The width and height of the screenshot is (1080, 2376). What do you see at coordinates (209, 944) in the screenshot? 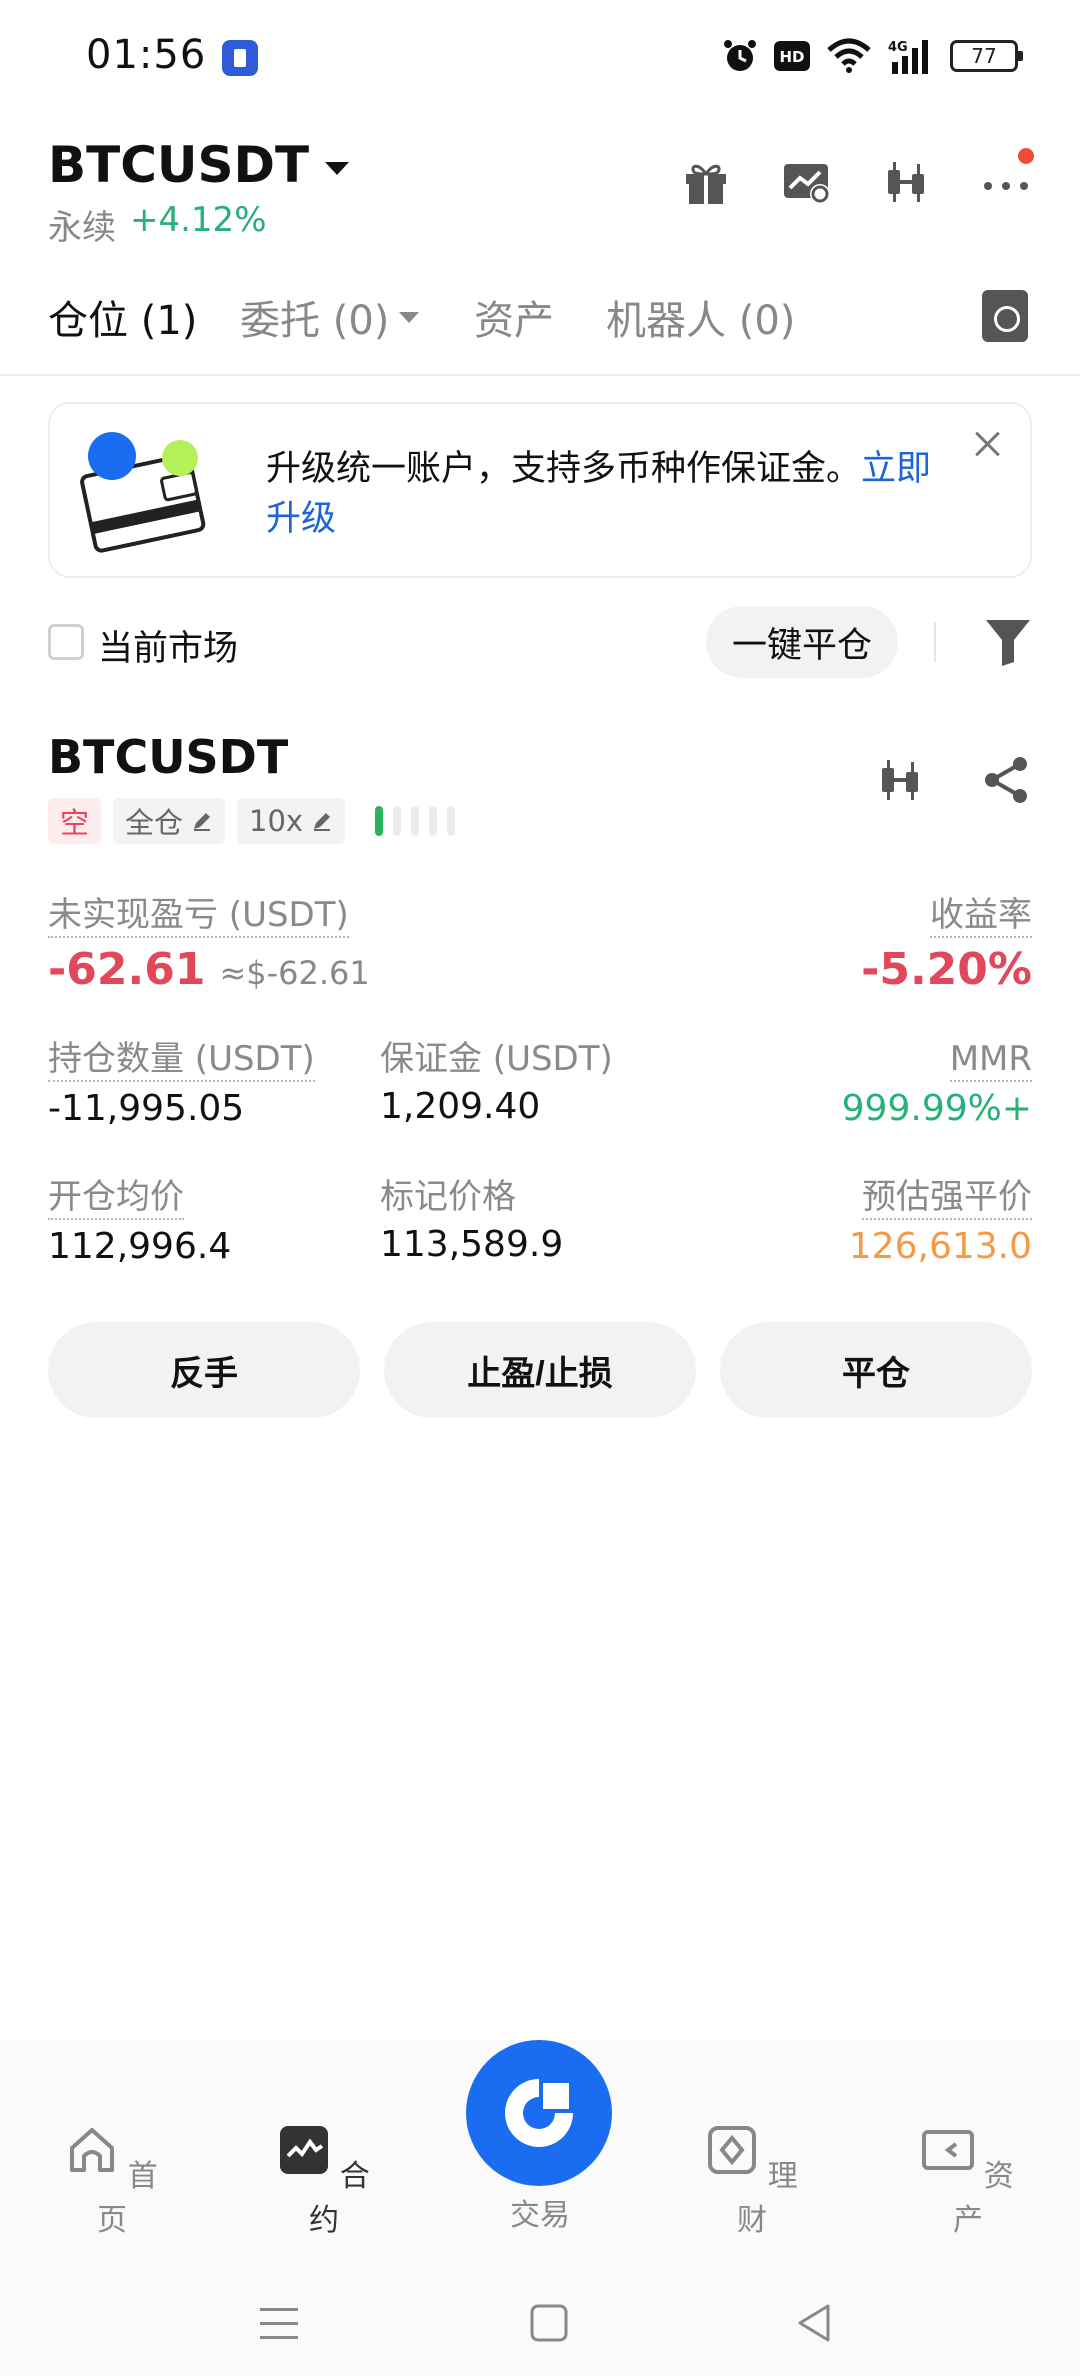
I see `unrealized-pnl: 未实现盈亏 (USDT) -62.61 ≈$-62.61` at bounding box center [209, 944].